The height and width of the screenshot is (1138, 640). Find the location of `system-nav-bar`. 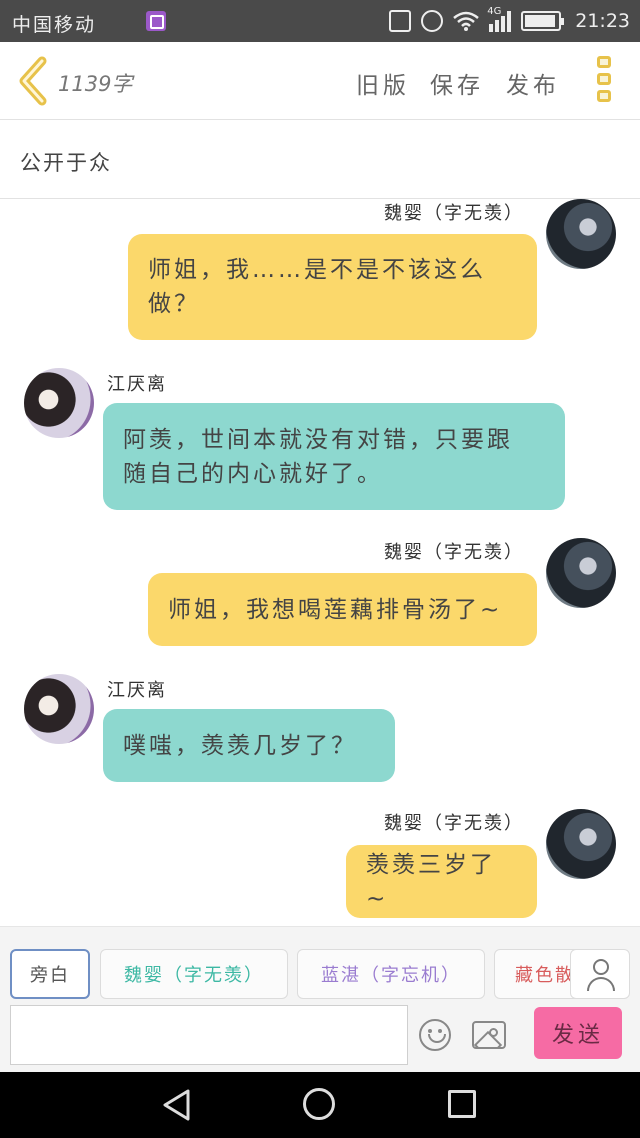

system-nav-bar is located at coordinates (320, 1105).